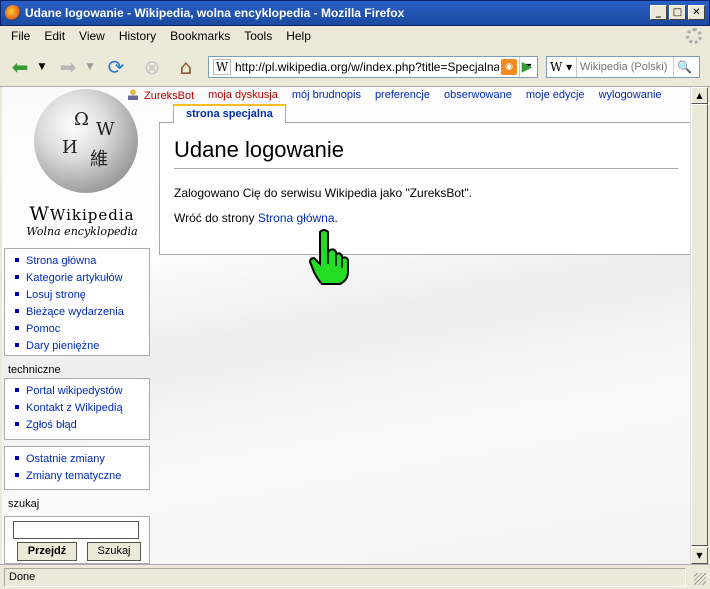 This screenshot has height=589, width=710. Describe the element at coordinates (92, 36) in the screenshot. I see `menu-view: View` at that location.